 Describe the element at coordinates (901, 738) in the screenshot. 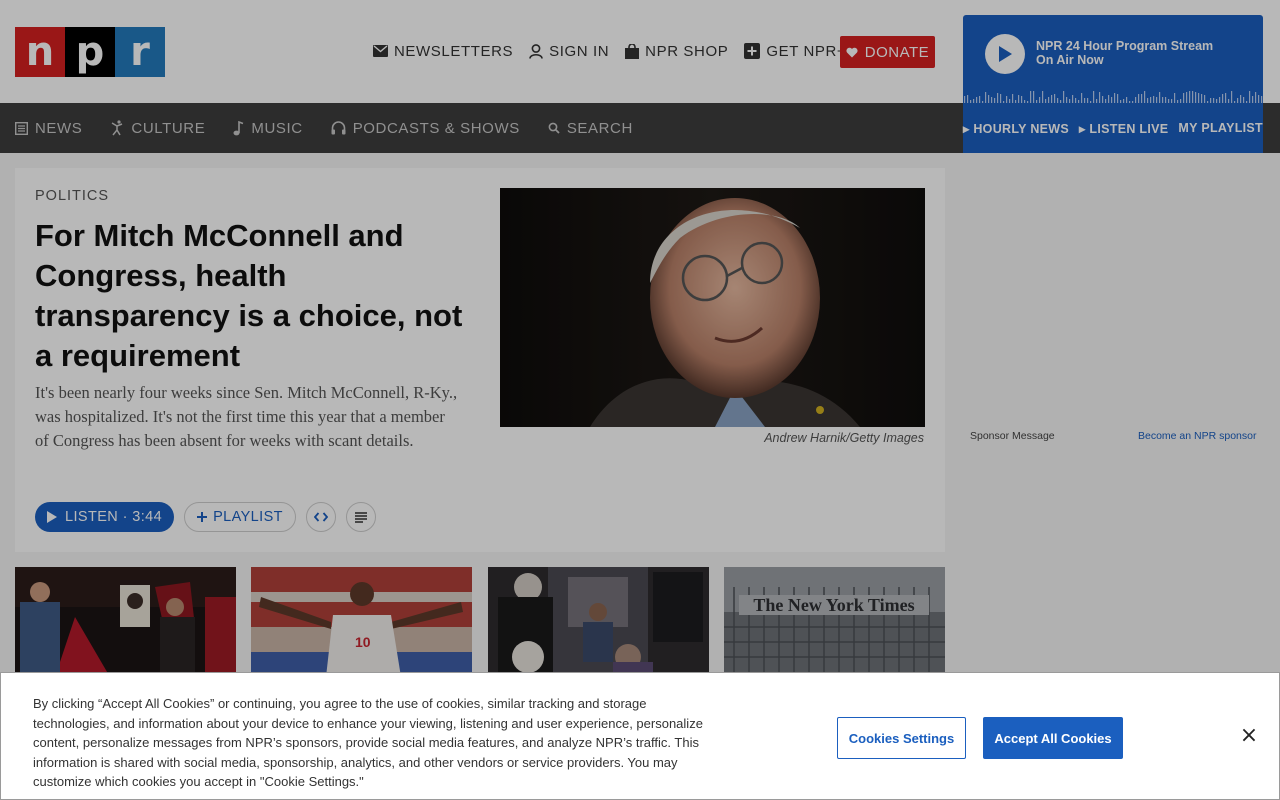

I see `cookies-settings-button: Cookies Settings` at that location.